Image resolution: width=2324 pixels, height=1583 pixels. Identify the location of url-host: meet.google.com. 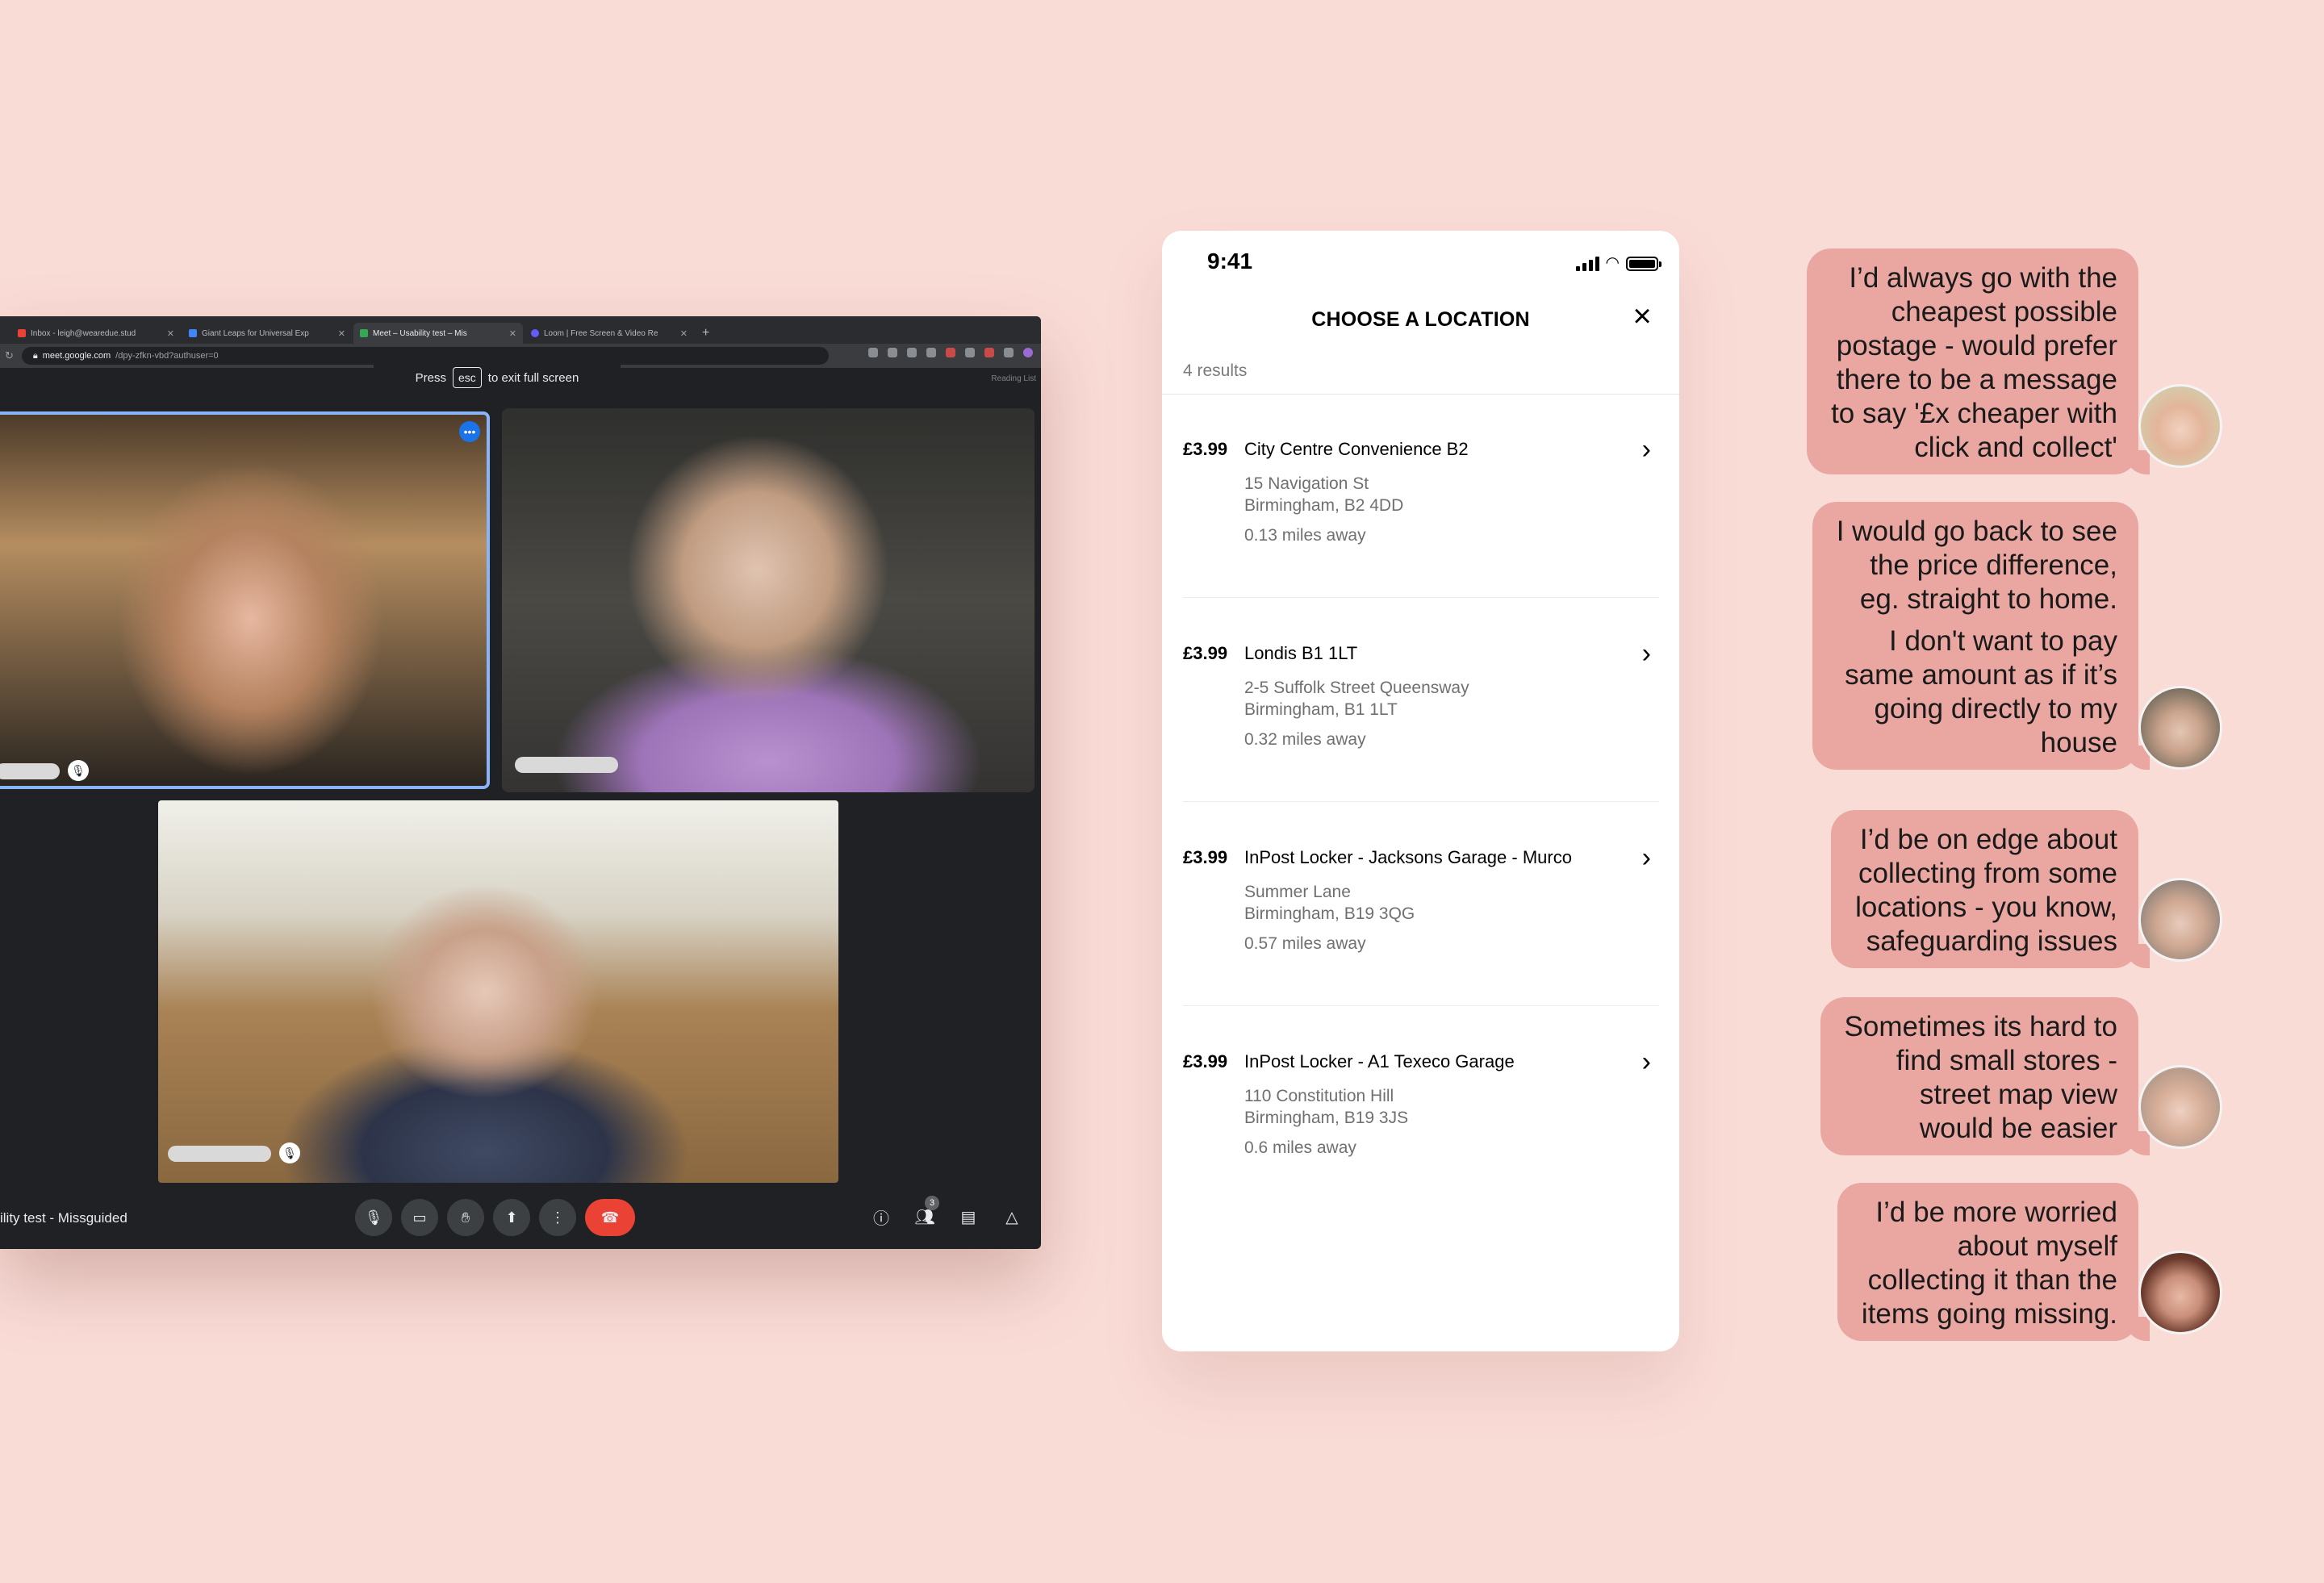
(76, 356).